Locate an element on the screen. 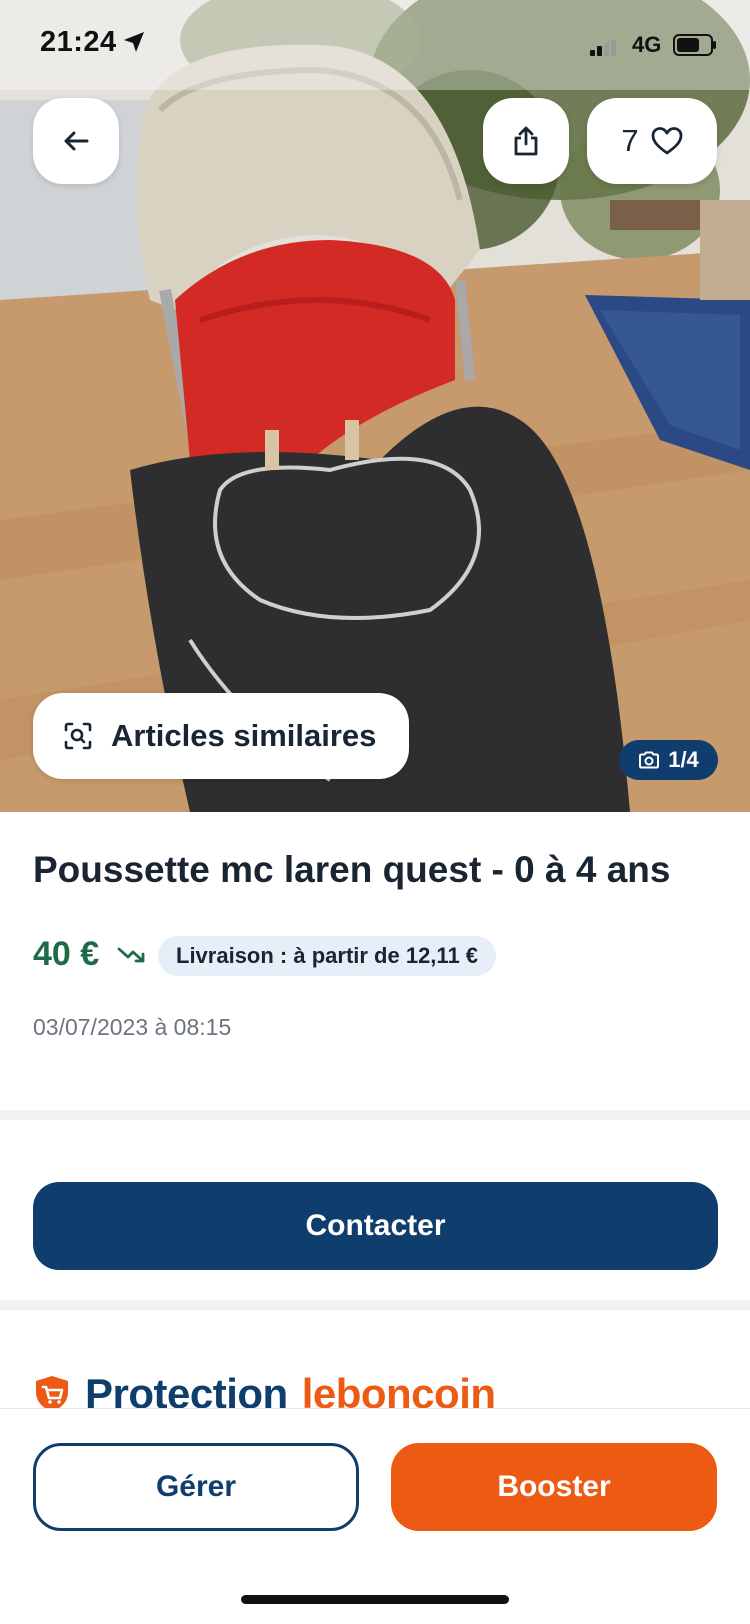 The width and height of the screenshot is (750, 1624). image-search-icon is located at coordinates (78, 736).